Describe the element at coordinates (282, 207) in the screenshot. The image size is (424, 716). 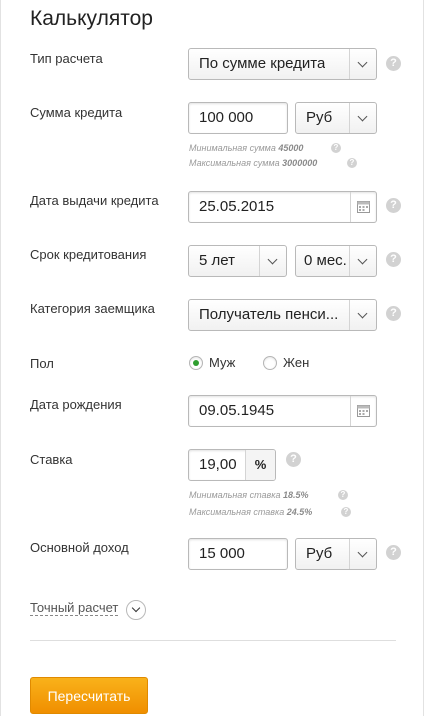
I see `issue-date-input: 25.05.2015` at that location.